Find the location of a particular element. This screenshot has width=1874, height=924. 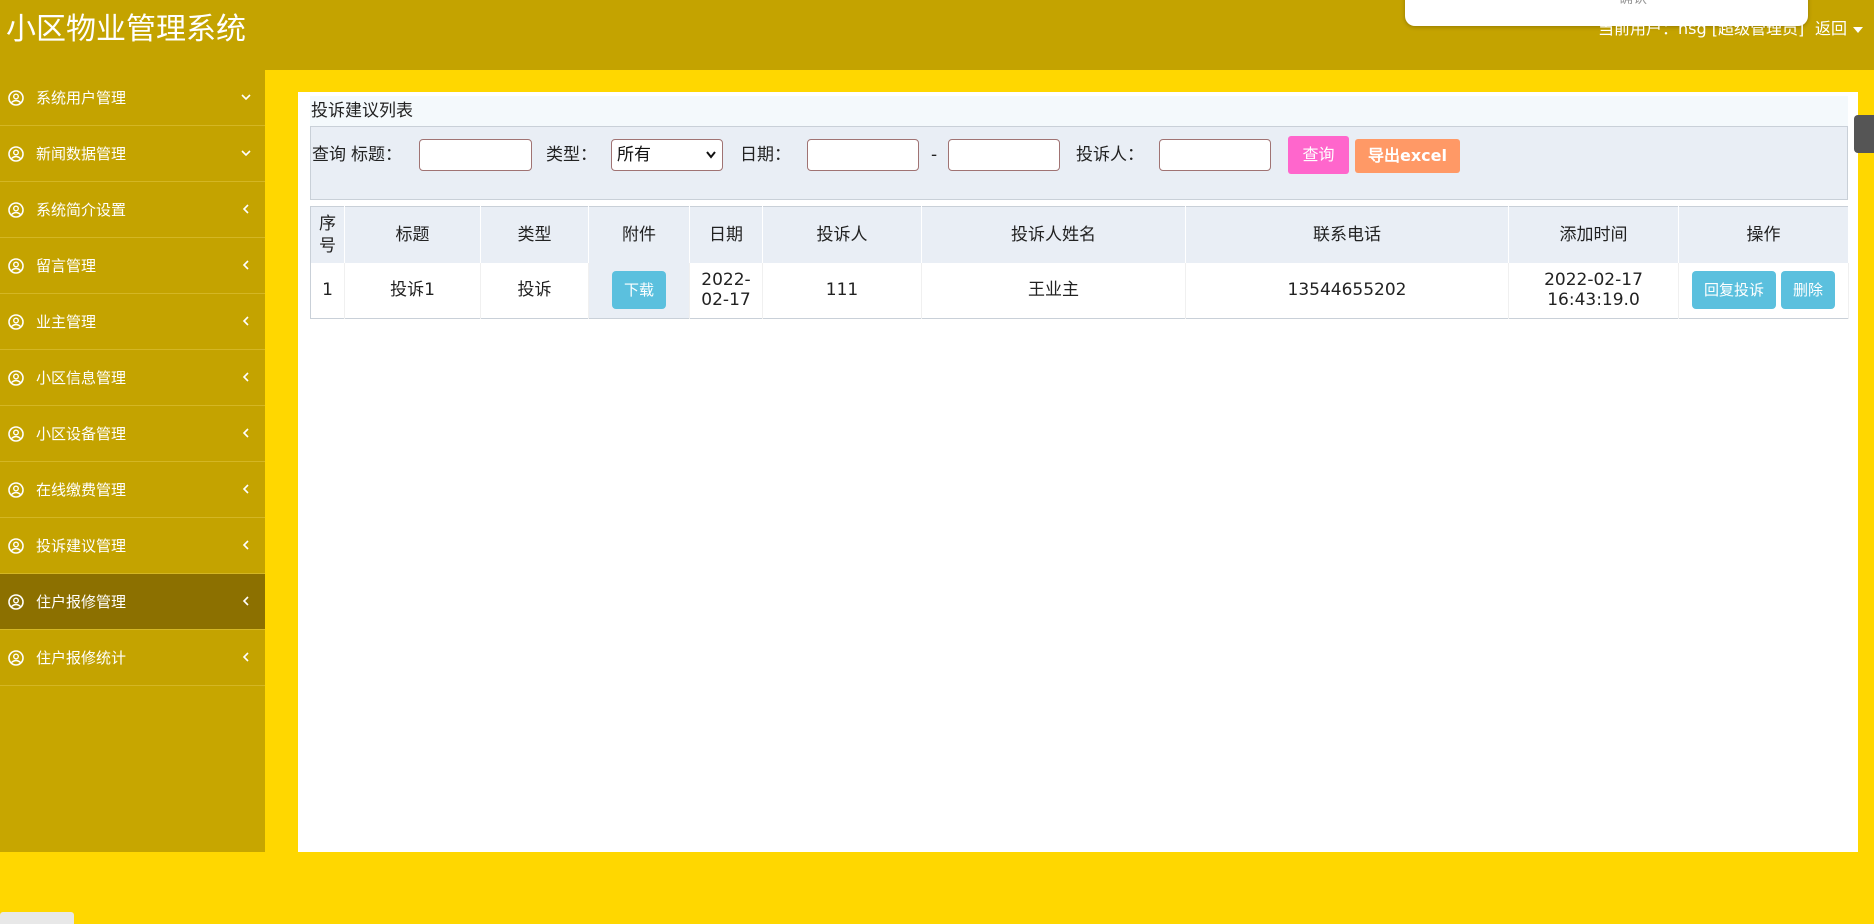

back-dropdown: 返回 is located at coordinates (1839, 29).